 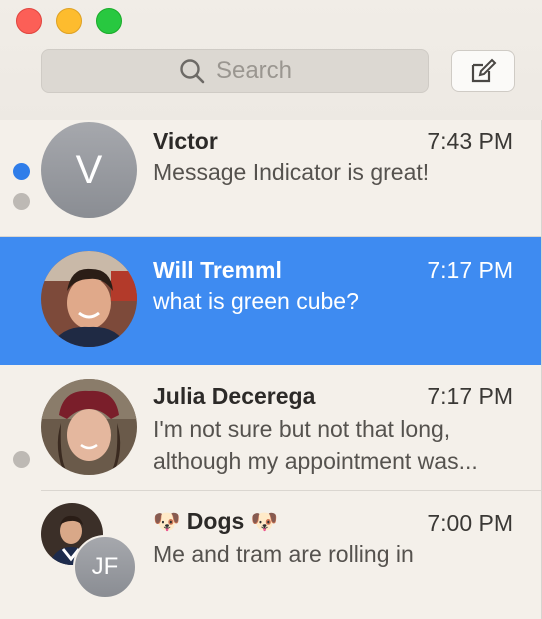 What do you see at coordinates (234, 396) in the screenshot?
I see `contact-name: Julia Decerega` at bounding box center [234, 396].